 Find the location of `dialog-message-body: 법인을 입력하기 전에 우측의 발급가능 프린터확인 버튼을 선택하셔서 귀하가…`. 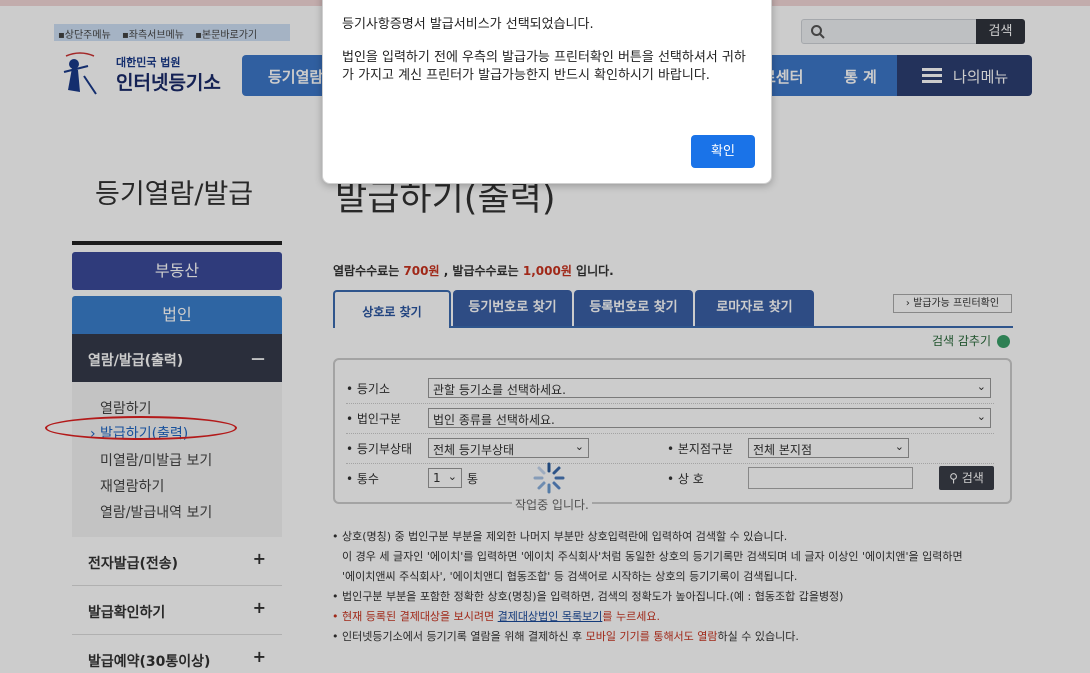

dialog-message-body: 법인을 입력하기 전에 우측의 발급가능 프린터확인 버튼을 선택하셔서 귀하가… is located at coordinates (544, 66).